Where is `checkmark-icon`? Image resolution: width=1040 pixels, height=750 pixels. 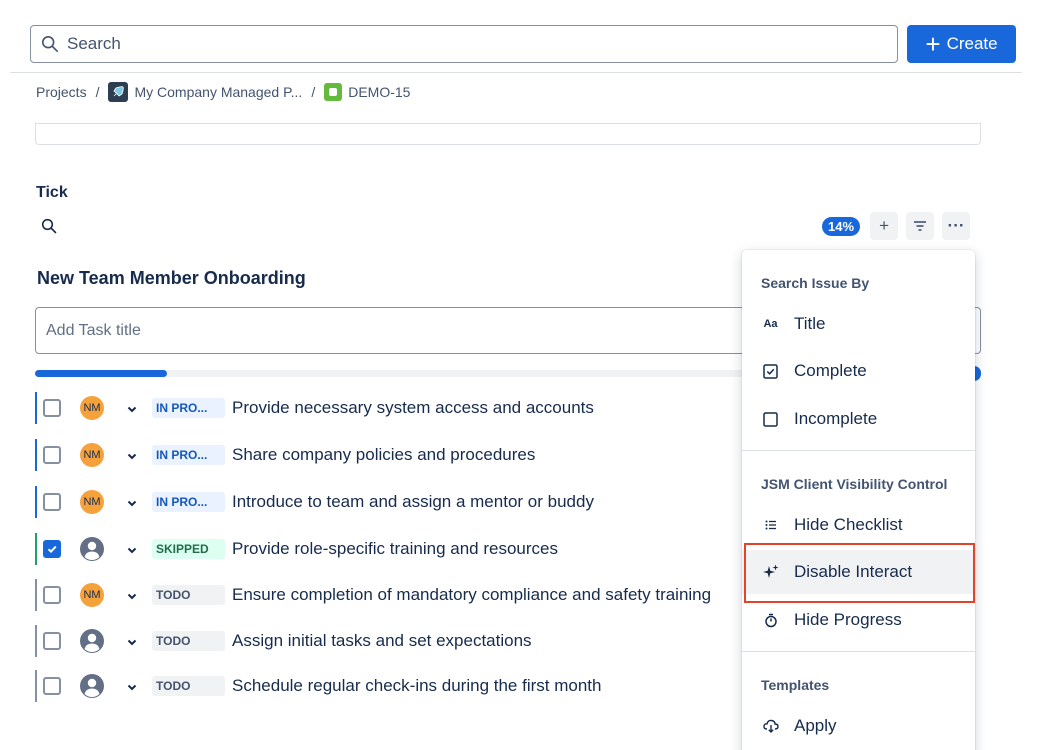
checkmark-icon is located at coordinates (52, 549).